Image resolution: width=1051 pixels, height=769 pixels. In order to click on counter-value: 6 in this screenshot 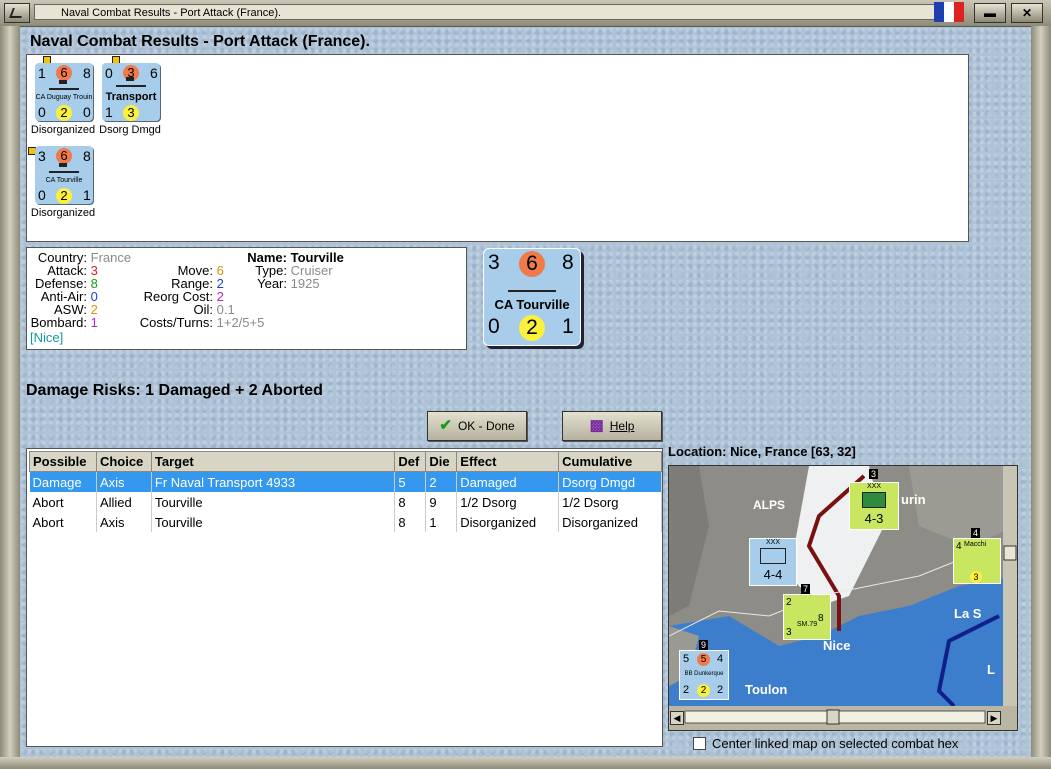, I will do `click(154, 73)`.